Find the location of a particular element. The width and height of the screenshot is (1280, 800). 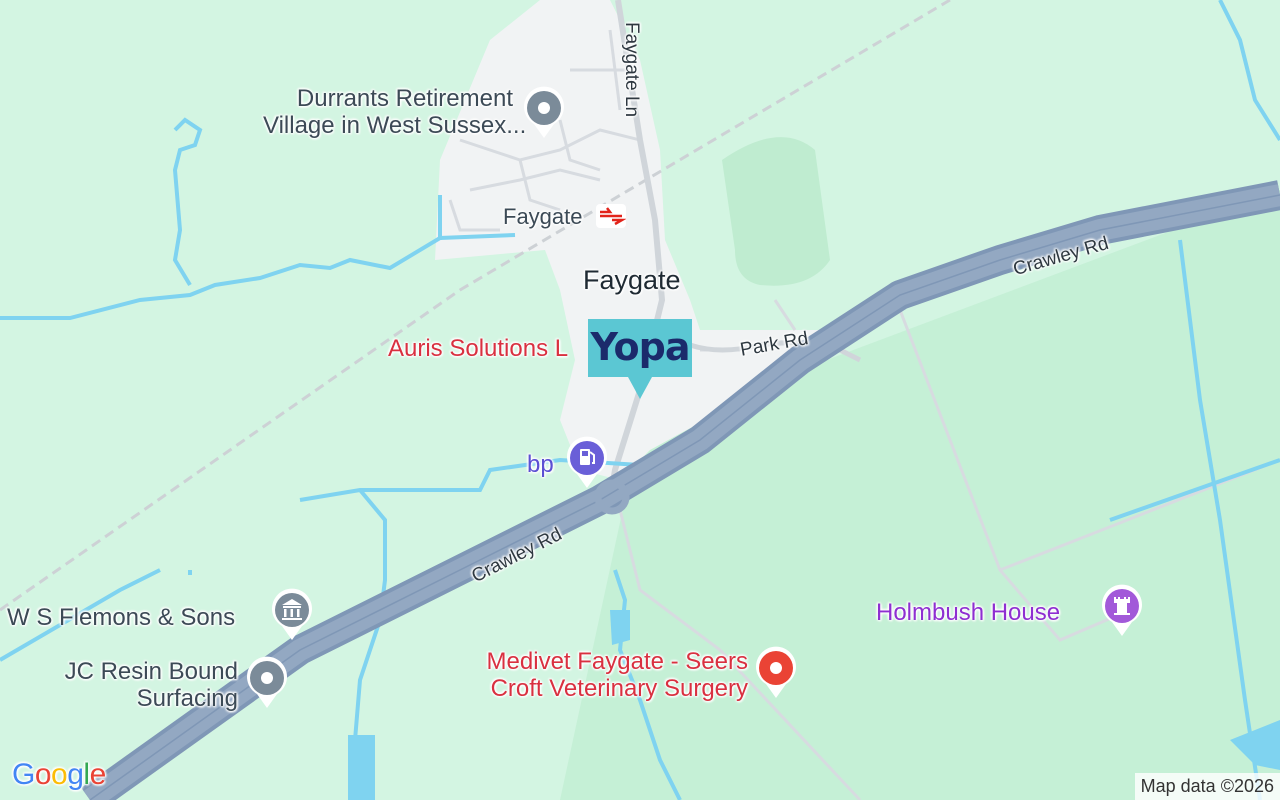

poi-auris-label: Auris Solutions L is located at coordinates (478, 348).